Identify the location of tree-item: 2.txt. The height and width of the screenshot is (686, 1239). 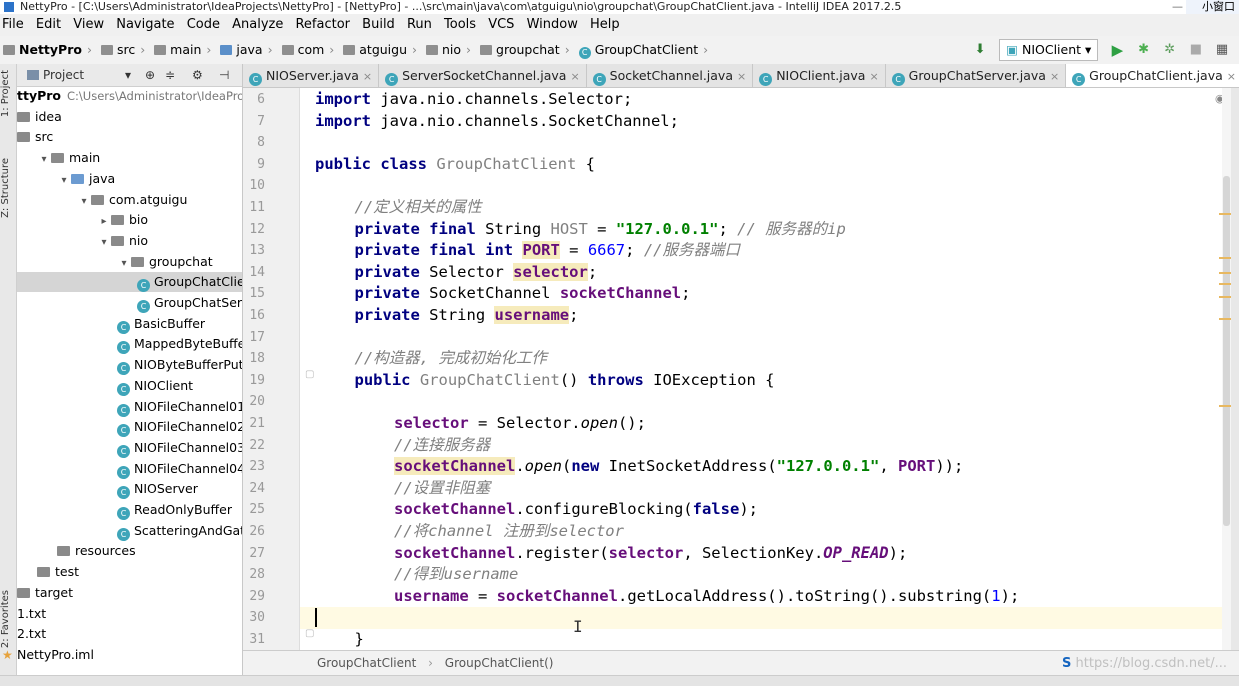
(129, 634).